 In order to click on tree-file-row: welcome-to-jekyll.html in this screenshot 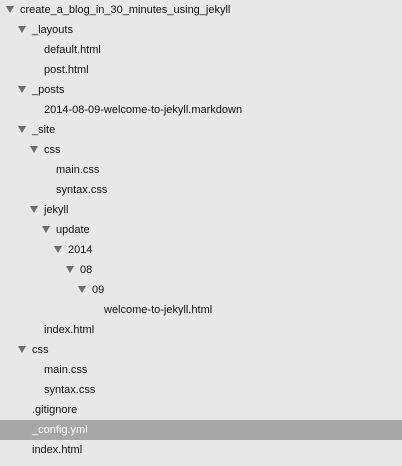, I will do `click(201, 310)`.